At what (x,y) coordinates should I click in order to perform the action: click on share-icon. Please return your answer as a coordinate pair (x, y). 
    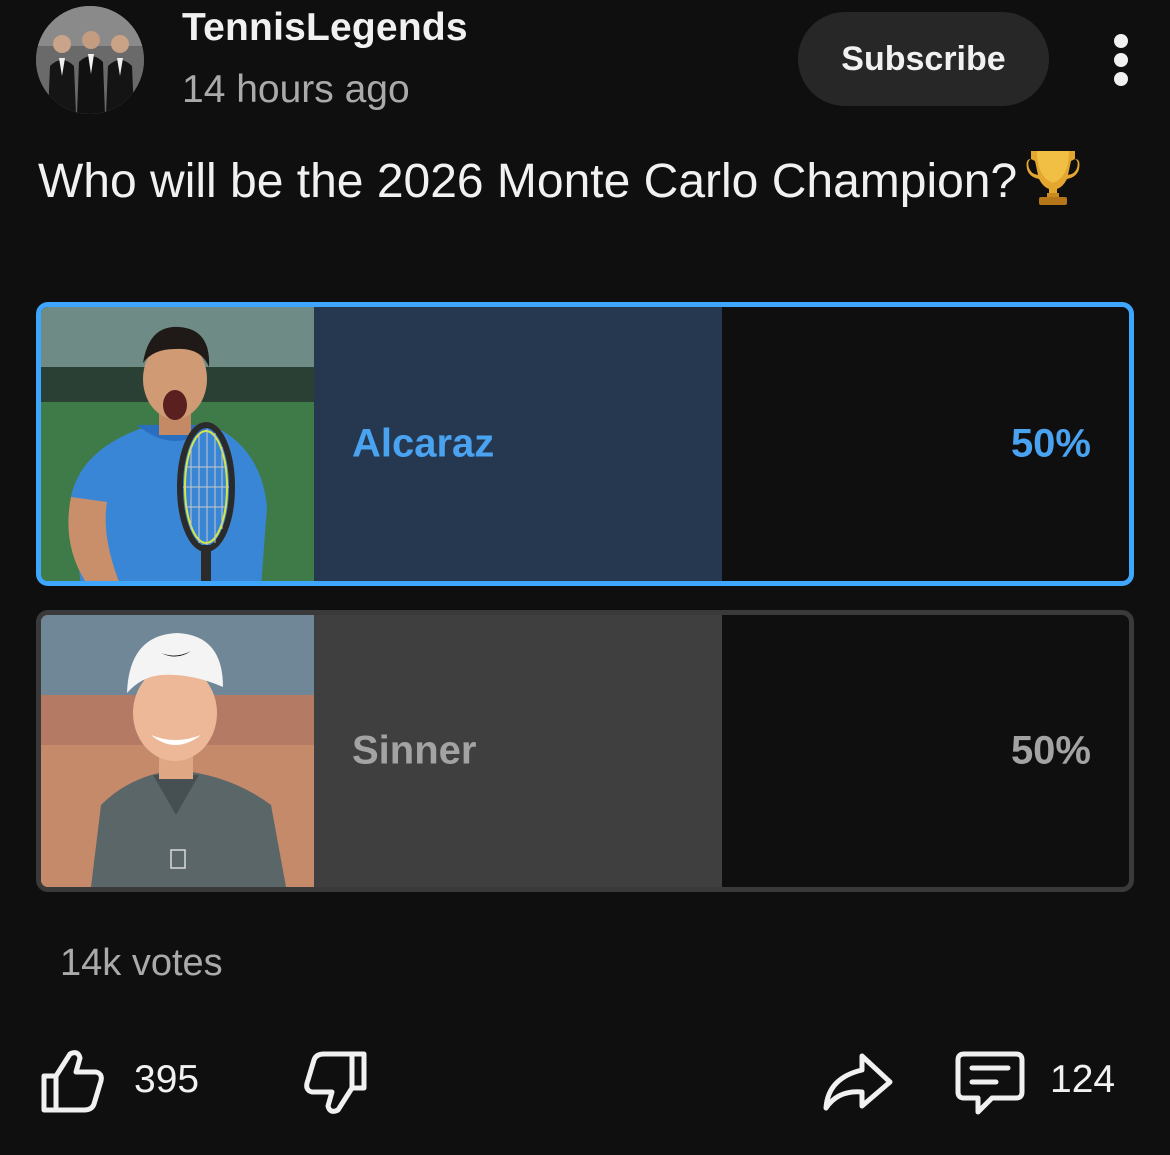
    Looking at the image, I should click on (858, 1082).